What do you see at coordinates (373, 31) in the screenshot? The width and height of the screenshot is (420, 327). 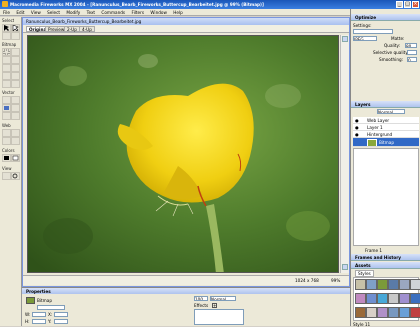 I see `optimize-settings-select` at bounding box center [373, 31].